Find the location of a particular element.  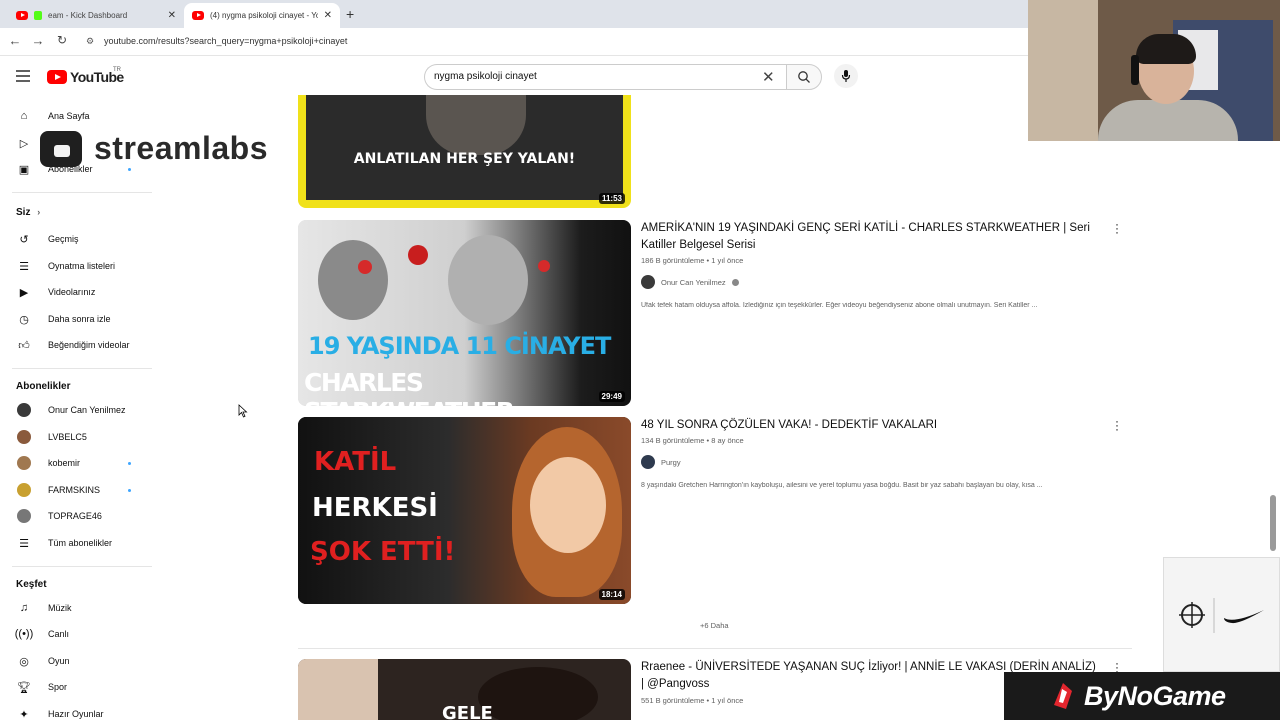

sidebar-item-history: ↺ Geçmiş is located at coordinates (81, 239).